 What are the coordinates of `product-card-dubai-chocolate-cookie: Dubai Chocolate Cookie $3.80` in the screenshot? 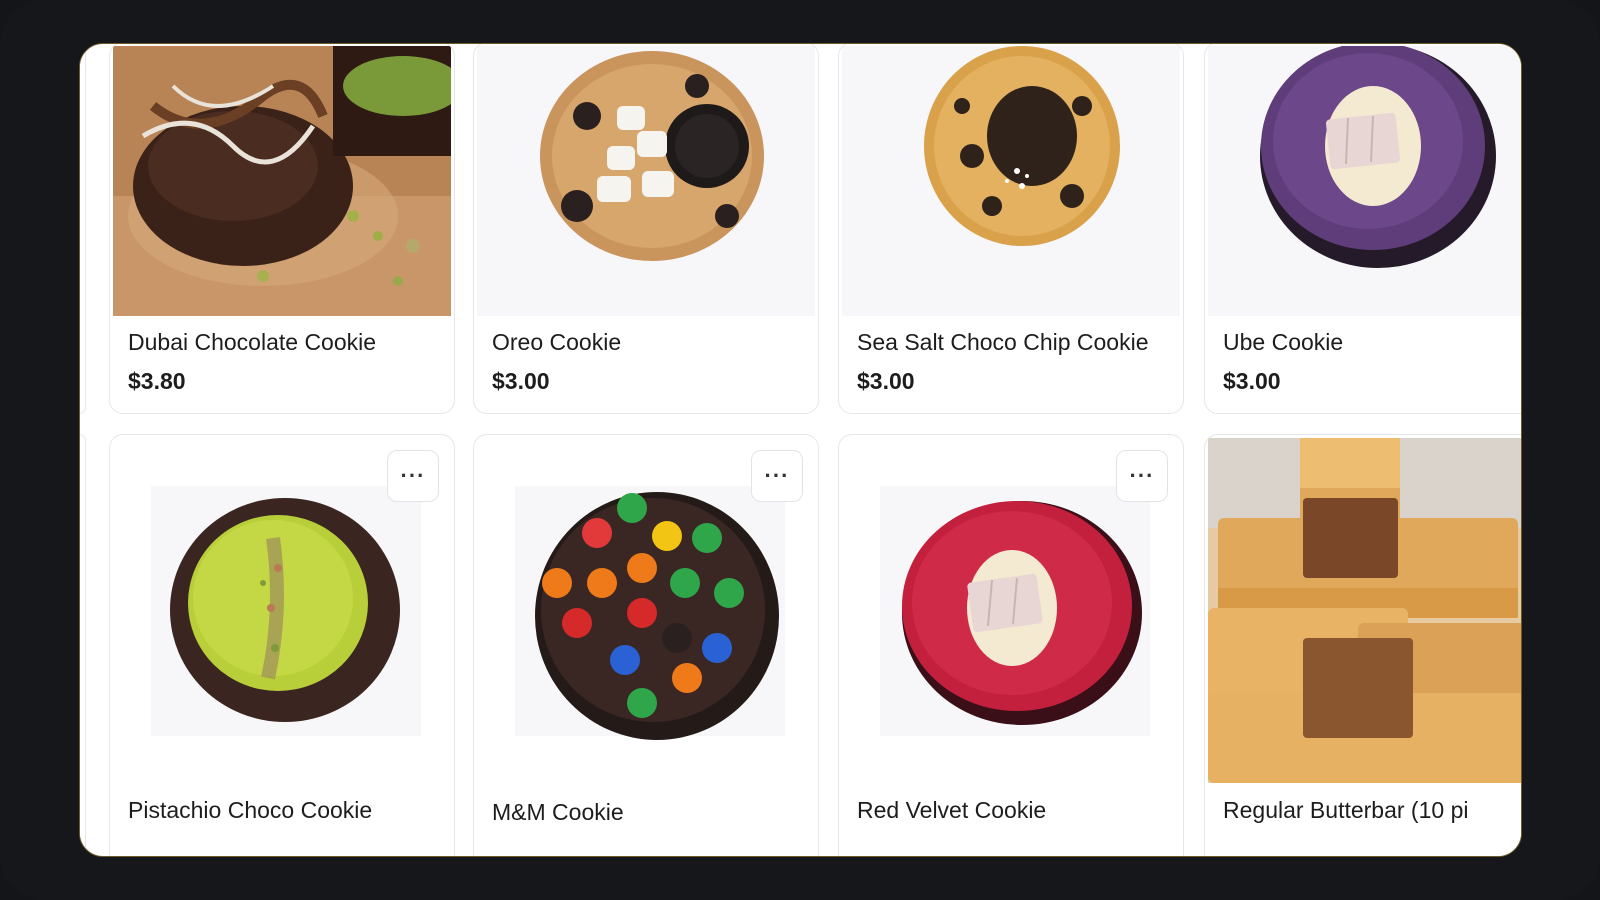 It's located at (282, 229).